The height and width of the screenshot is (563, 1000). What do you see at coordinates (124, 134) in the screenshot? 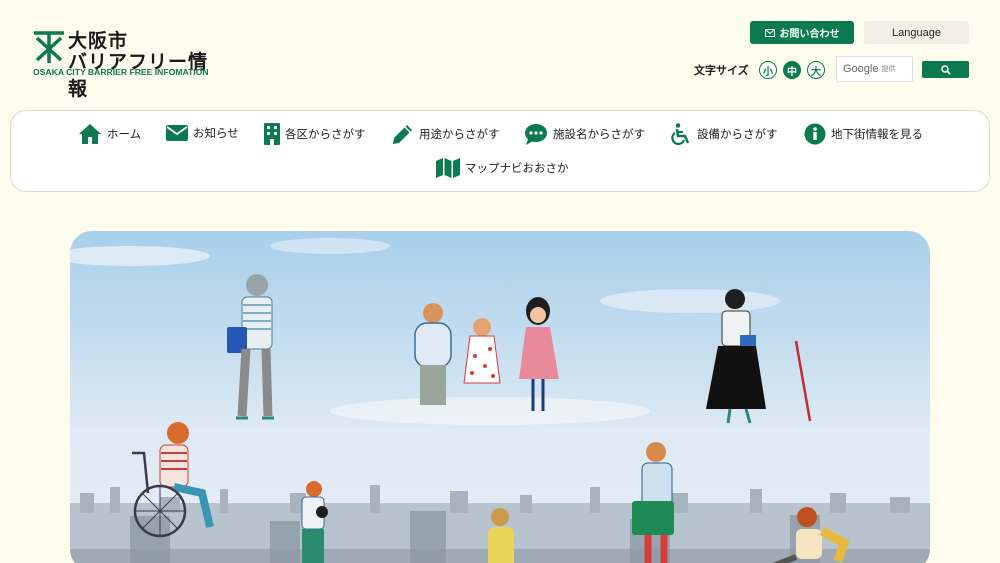
I see `nav-item-label: ホーム` at bounding box center [124, 134].